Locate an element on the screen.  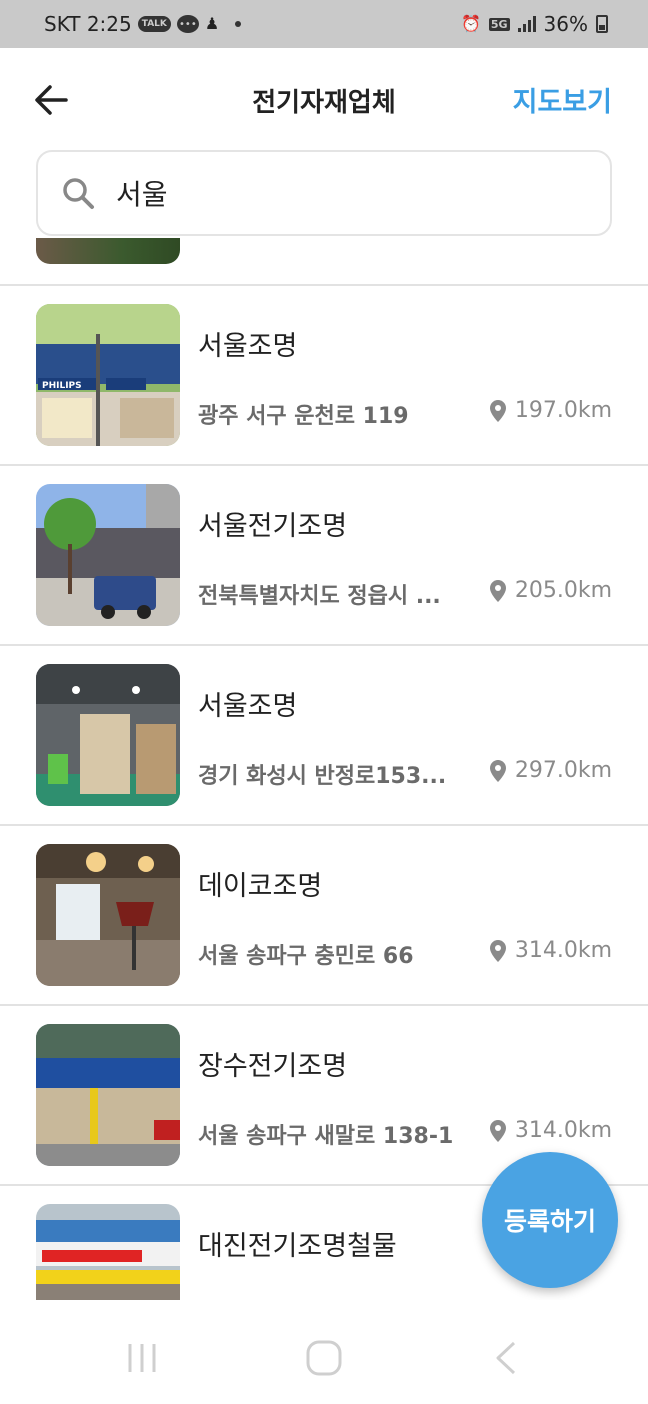
search-icon is located at coordinates (78, 193).